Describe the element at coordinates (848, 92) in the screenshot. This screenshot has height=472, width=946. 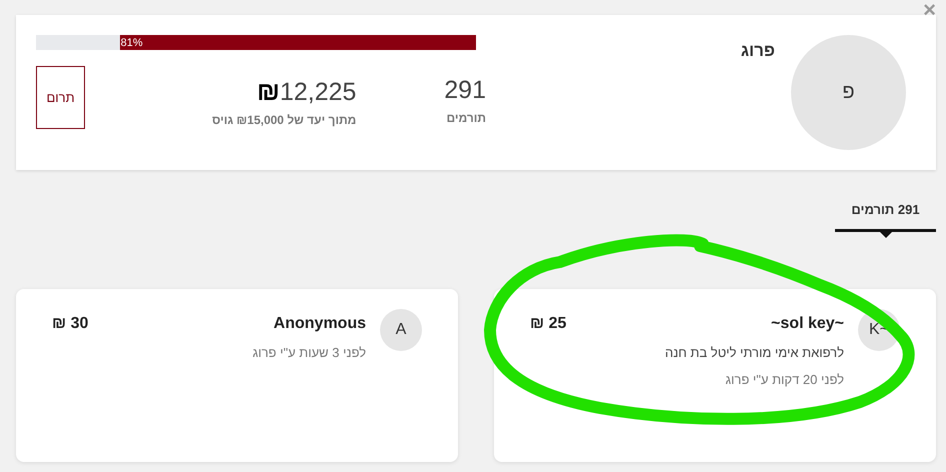
I see `campaign-avatar: פ` at that location.